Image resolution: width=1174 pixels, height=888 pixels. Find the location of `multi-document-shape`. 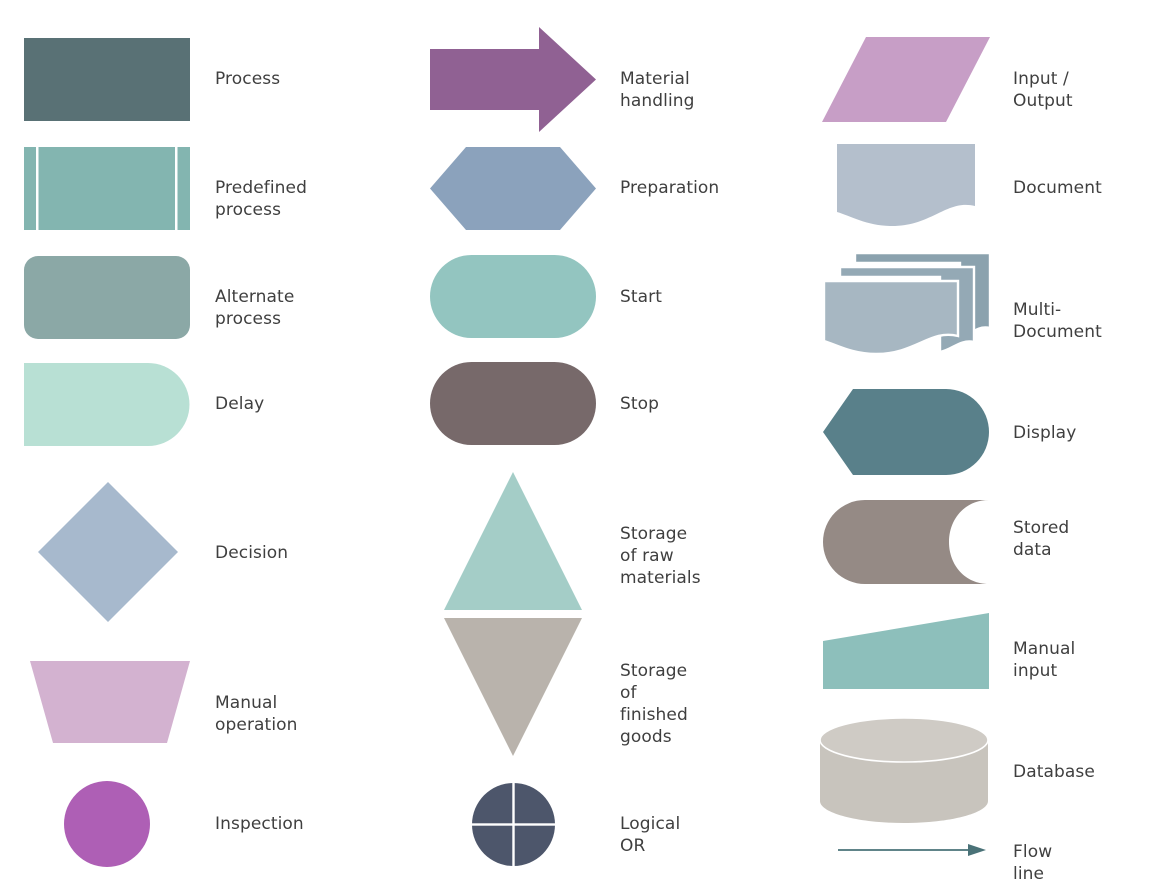

multi-document-shape is located at coordinates (907, 303).